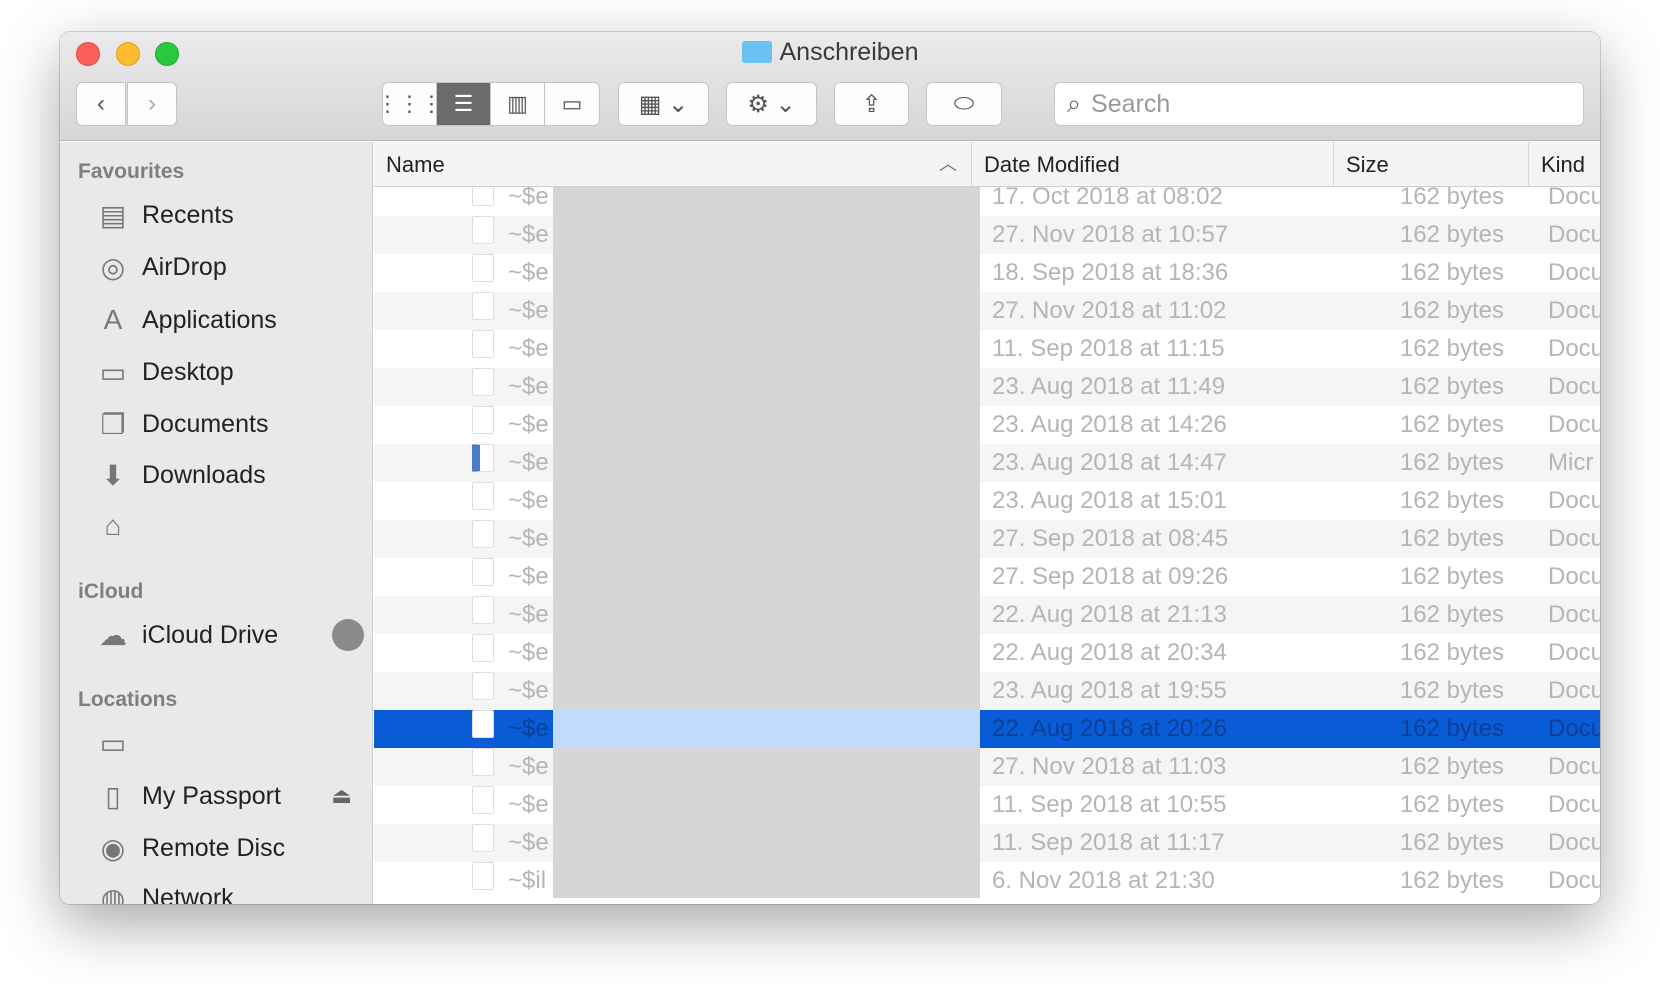  Describe the element at coordinates (673, 164) in the screenshot. I see `column-header-name: Name ︿` at that location.